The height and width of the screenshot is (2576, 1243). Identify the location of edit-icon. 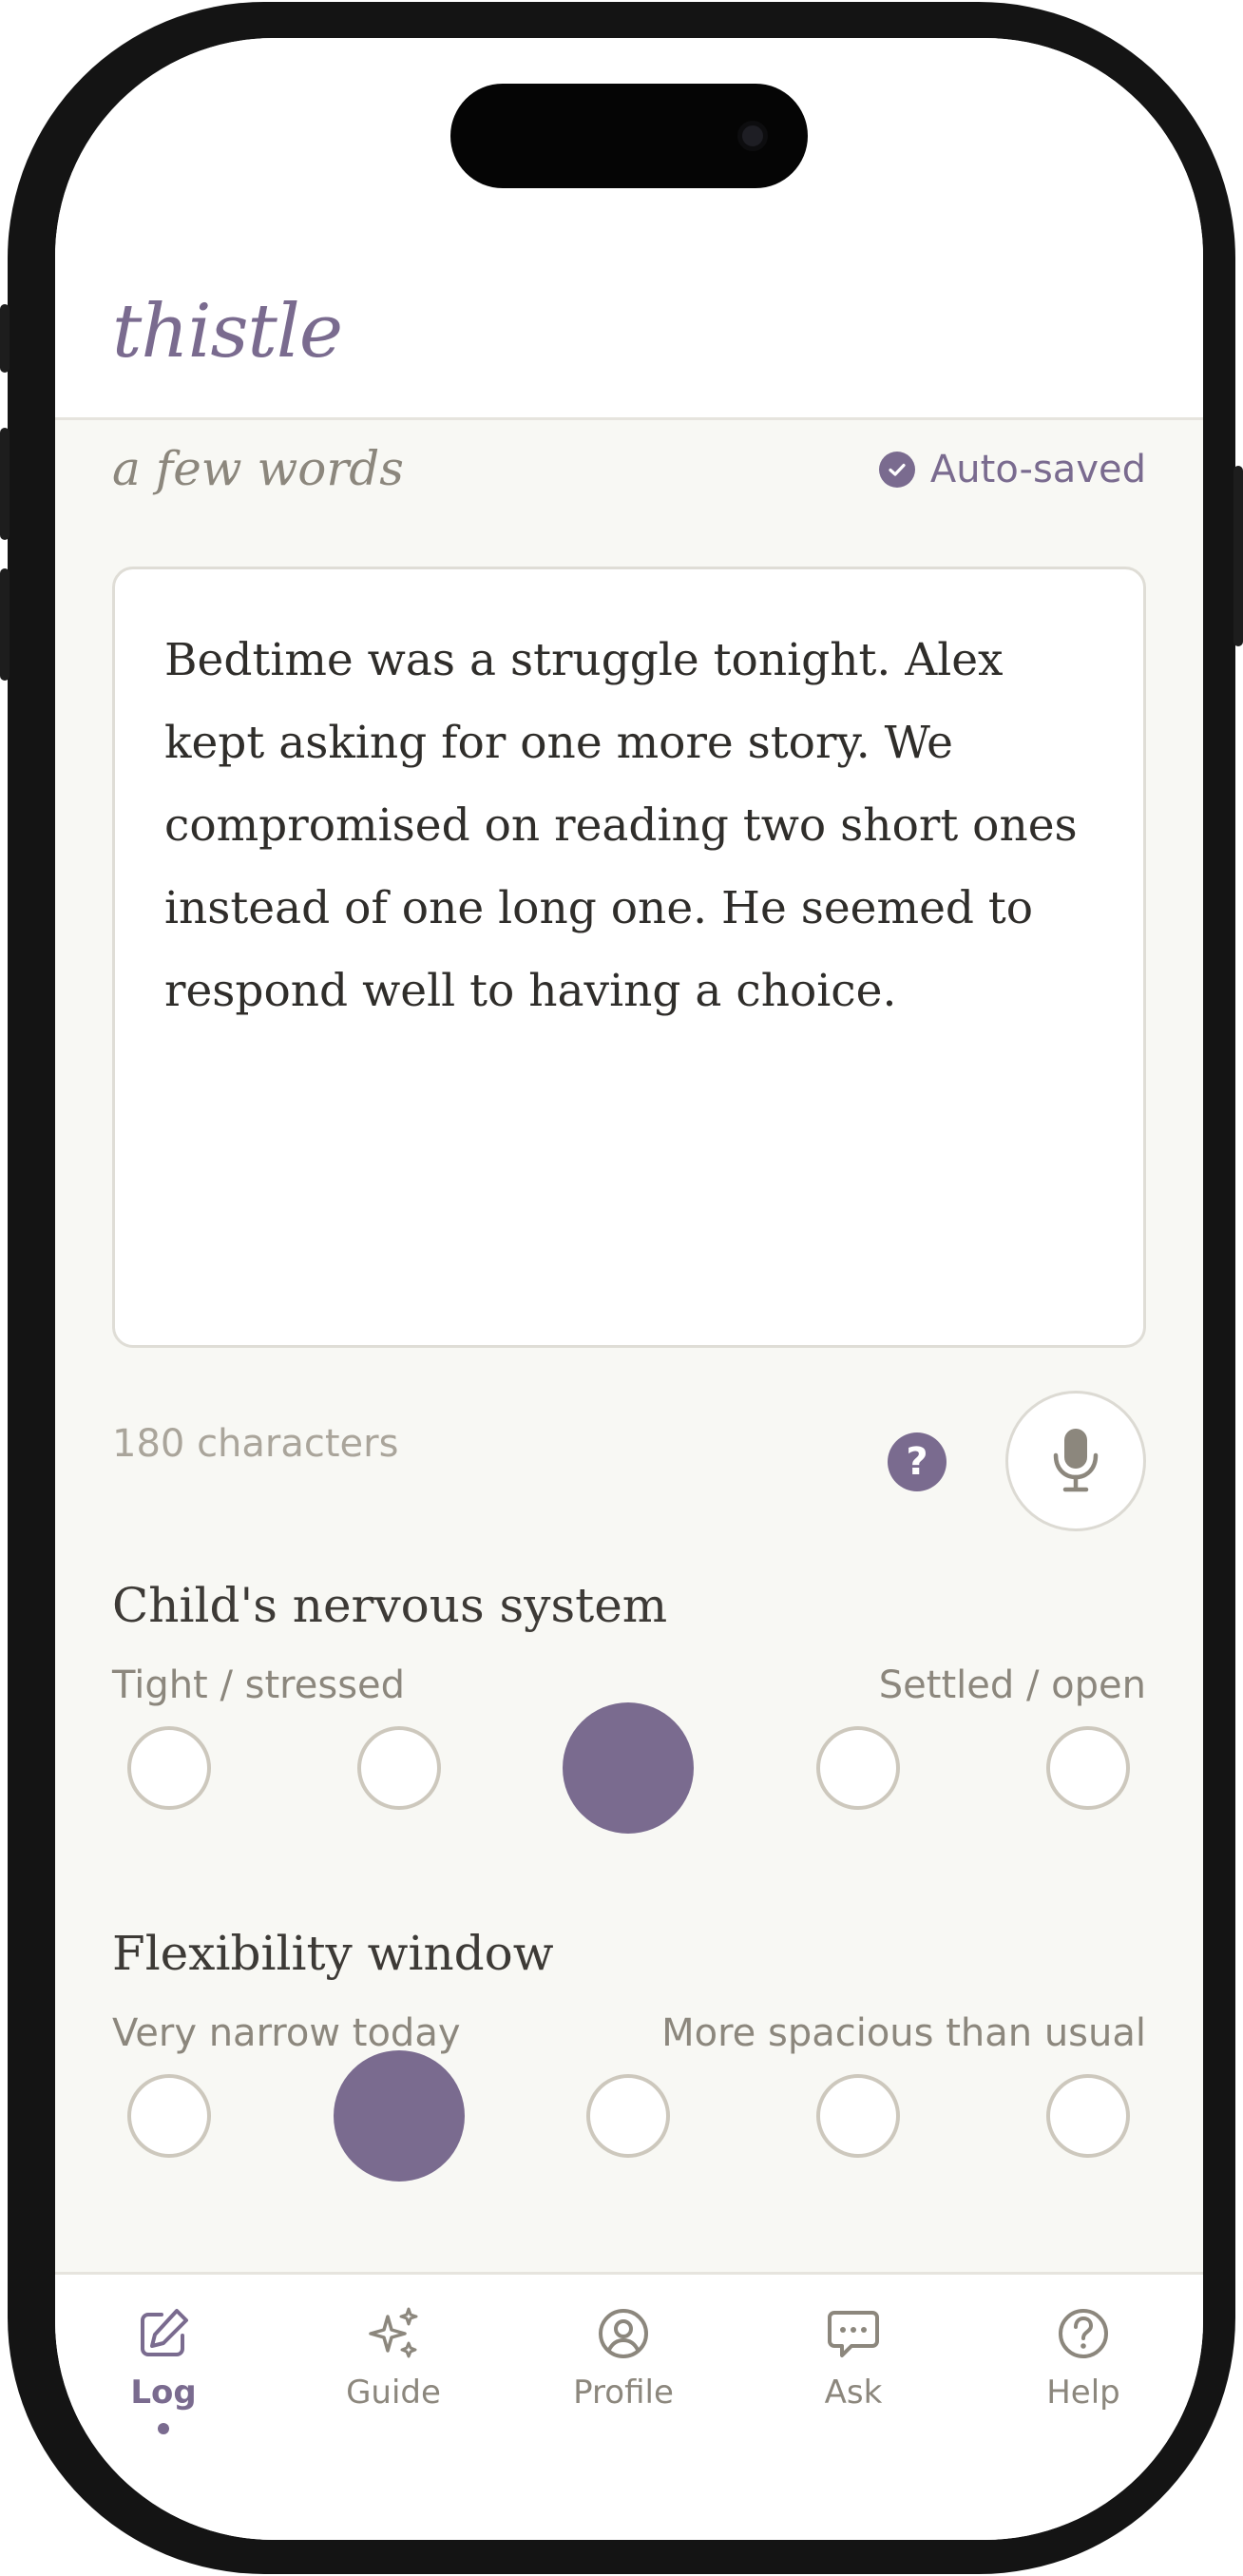
(164, 2333).